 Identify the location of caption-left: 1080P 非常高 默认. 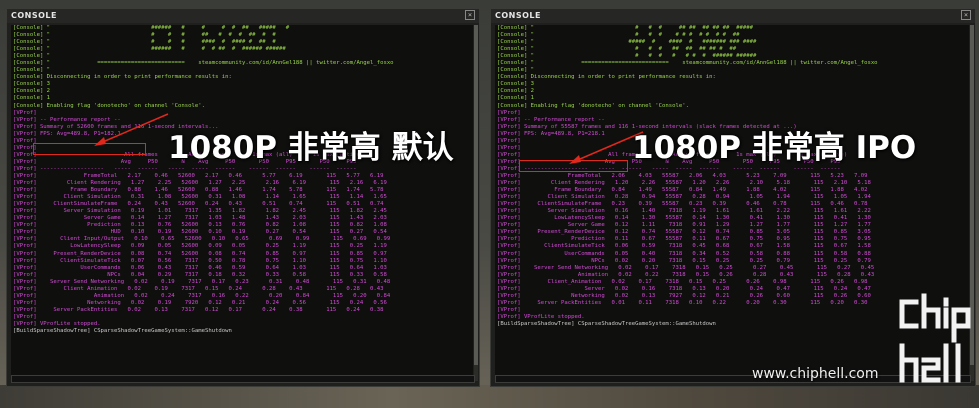
(311, 148).